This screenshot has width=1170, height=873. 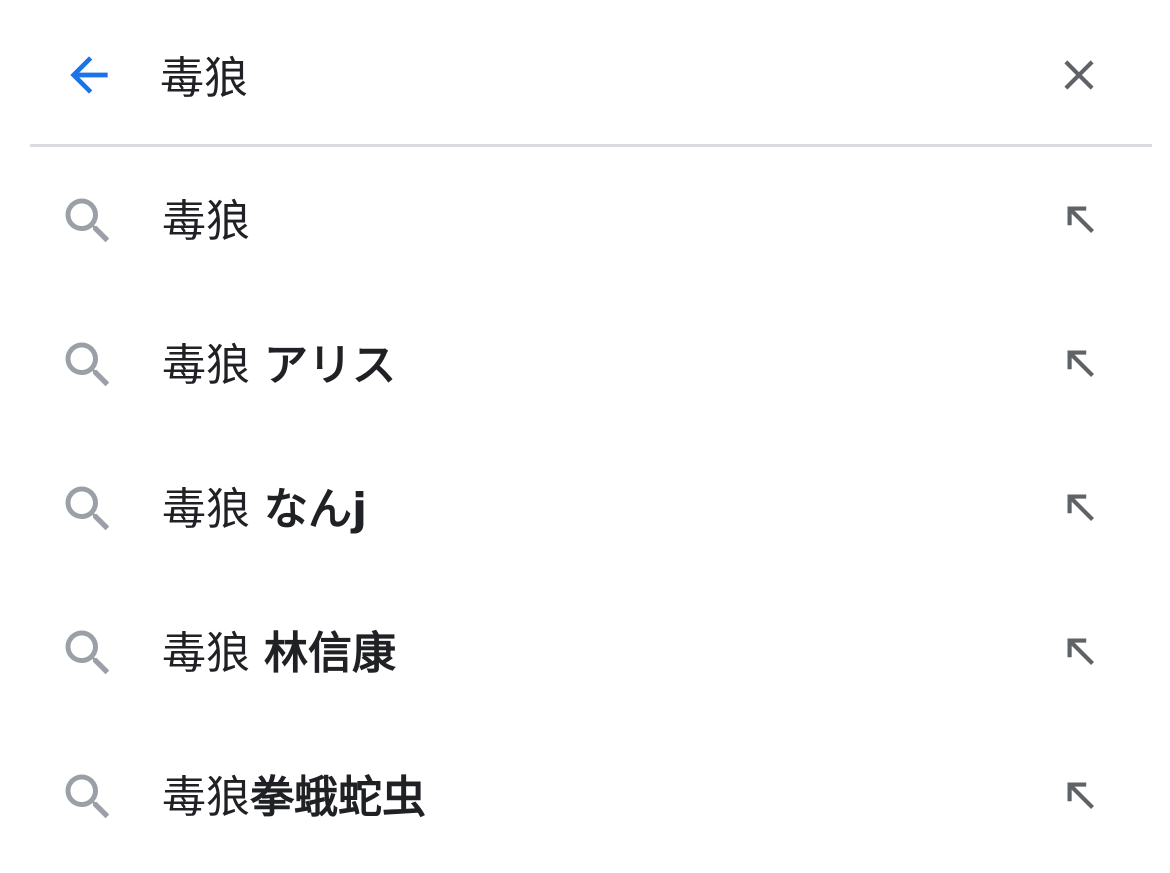 I want to click on clear-button, so click(x=1079, y=75).